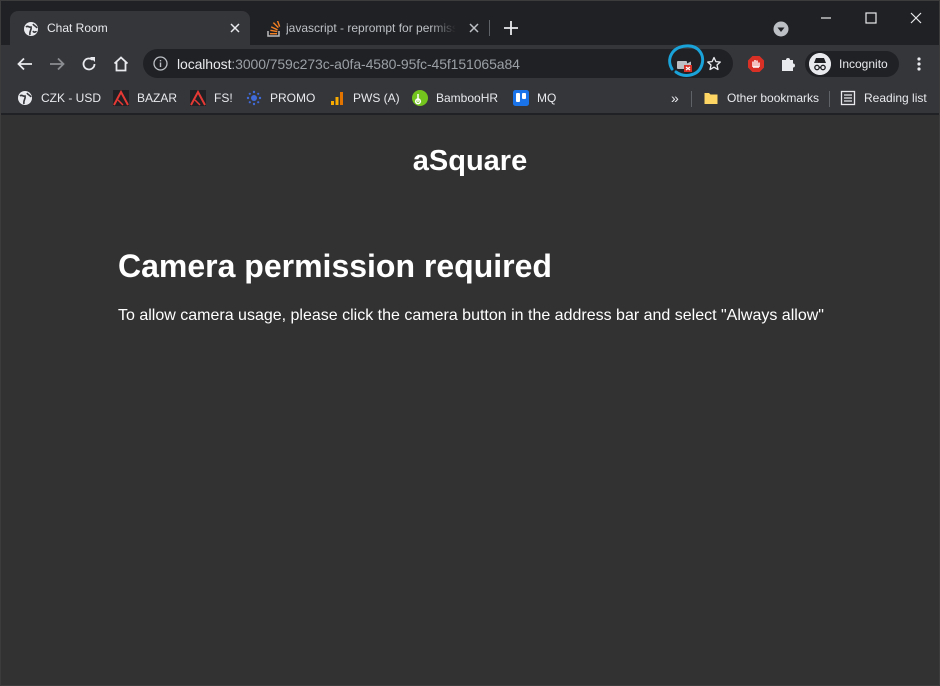  I want to click on reading-list-label: Reading list, so click(895, 98).